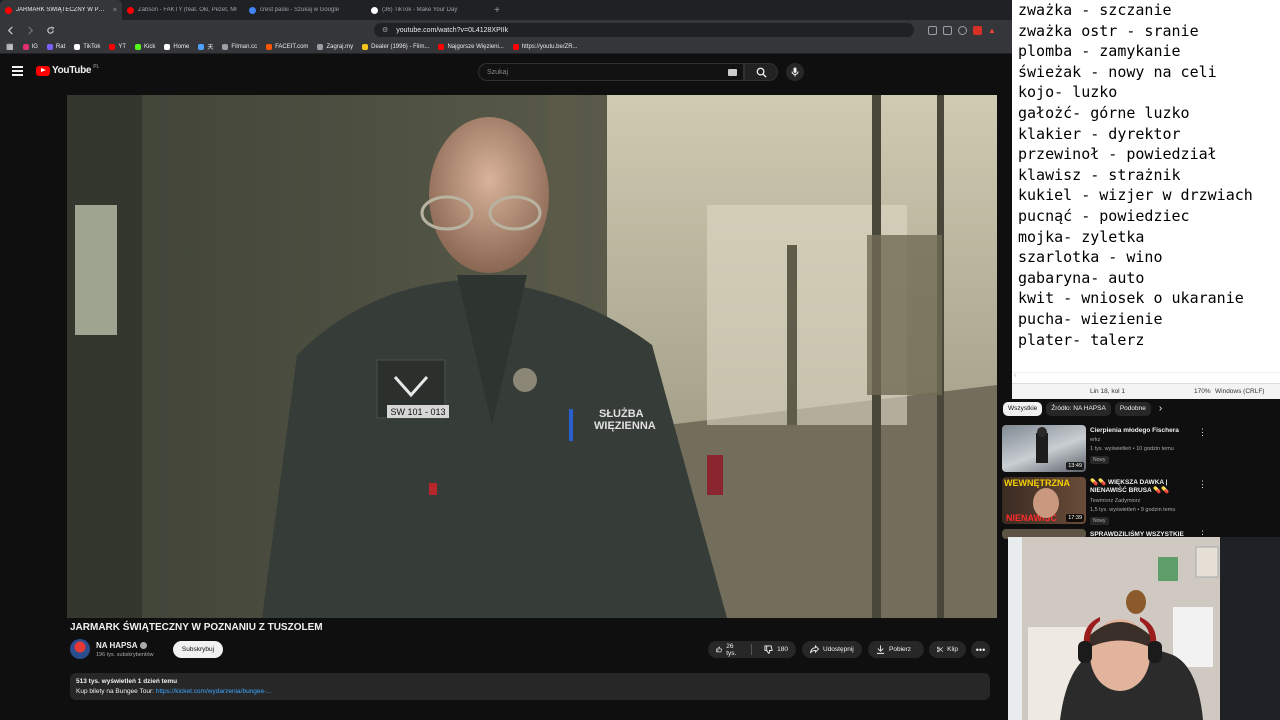 This screenshot has height=720, width=1280. Describe the element at coordinates (187, 10) in the screenshot. I see `tab-title: Zabson - FAKTY (feat. Oki, Pezet, Mł` at that location.